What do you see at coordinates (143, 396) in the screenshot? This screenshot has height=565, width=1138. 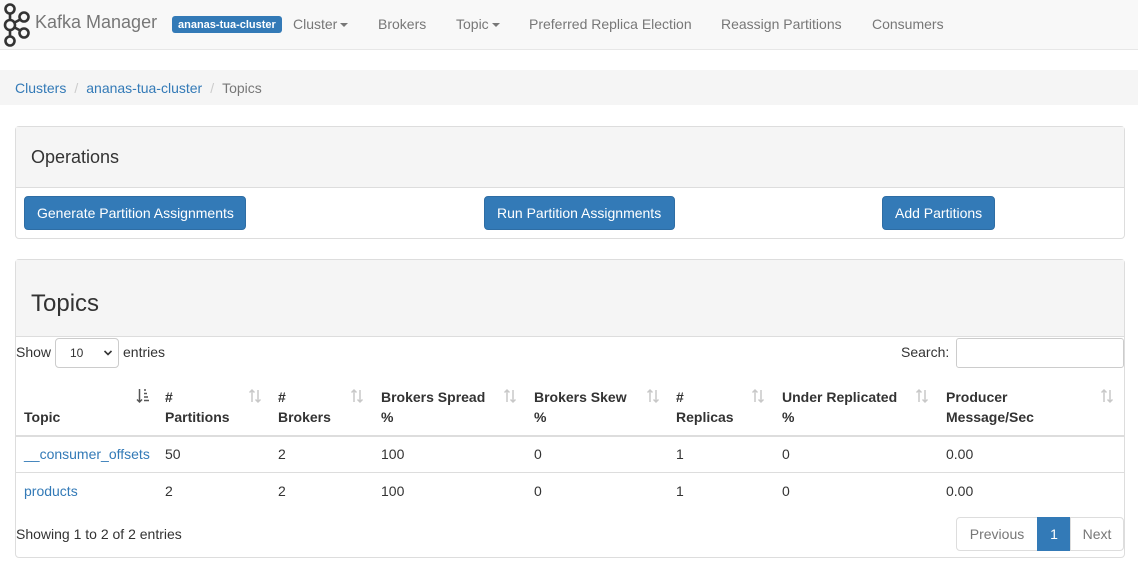 I see `sort-ascending-icon` at bounding box center [143, 396].